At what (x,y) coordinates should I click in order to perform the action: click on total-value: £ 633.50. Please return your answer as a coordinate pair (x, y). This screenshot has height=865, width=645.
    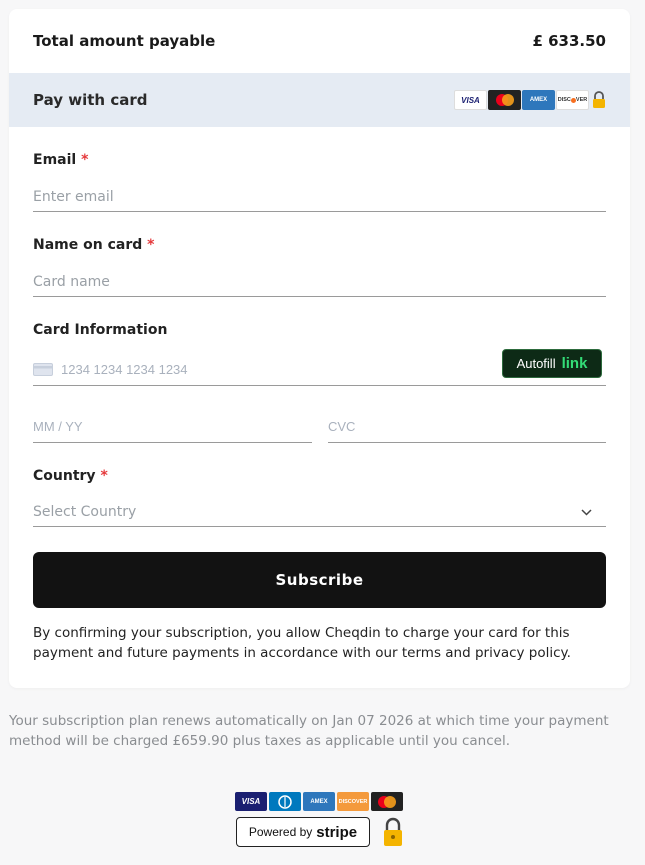
    Looking at the image, I should click on (569, 41).